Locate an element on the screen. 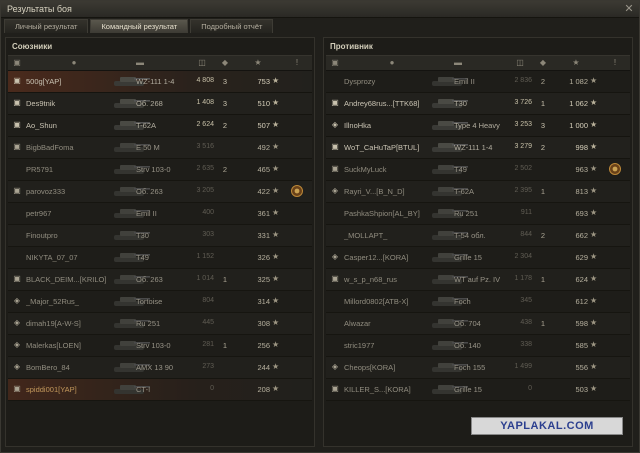 The height and width of the screenshot is (453, 640). platoon-icon is located at coordinates (335, 301).